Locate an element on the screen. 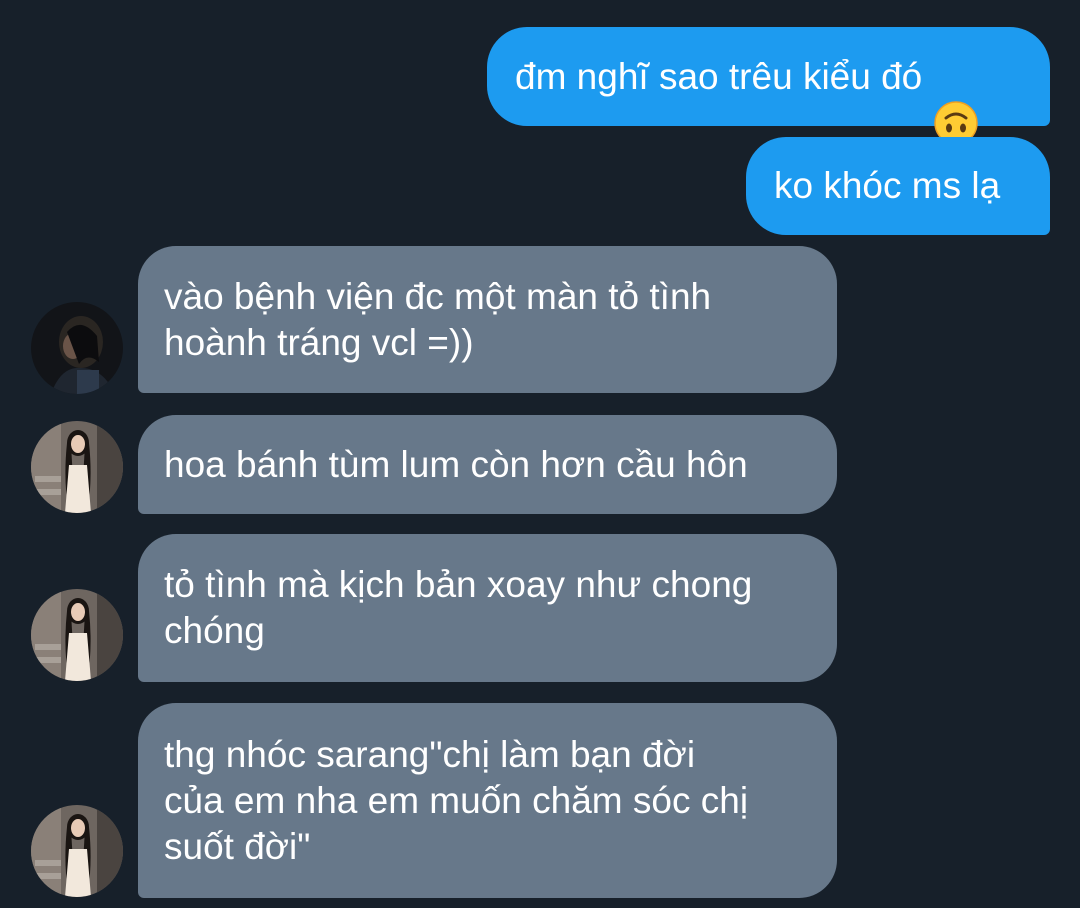 Image resolution: width=1080 pixels, height=908 pixels. sent-message-bubble: ko khóc ms lạ is located at coordinates (898, 186).